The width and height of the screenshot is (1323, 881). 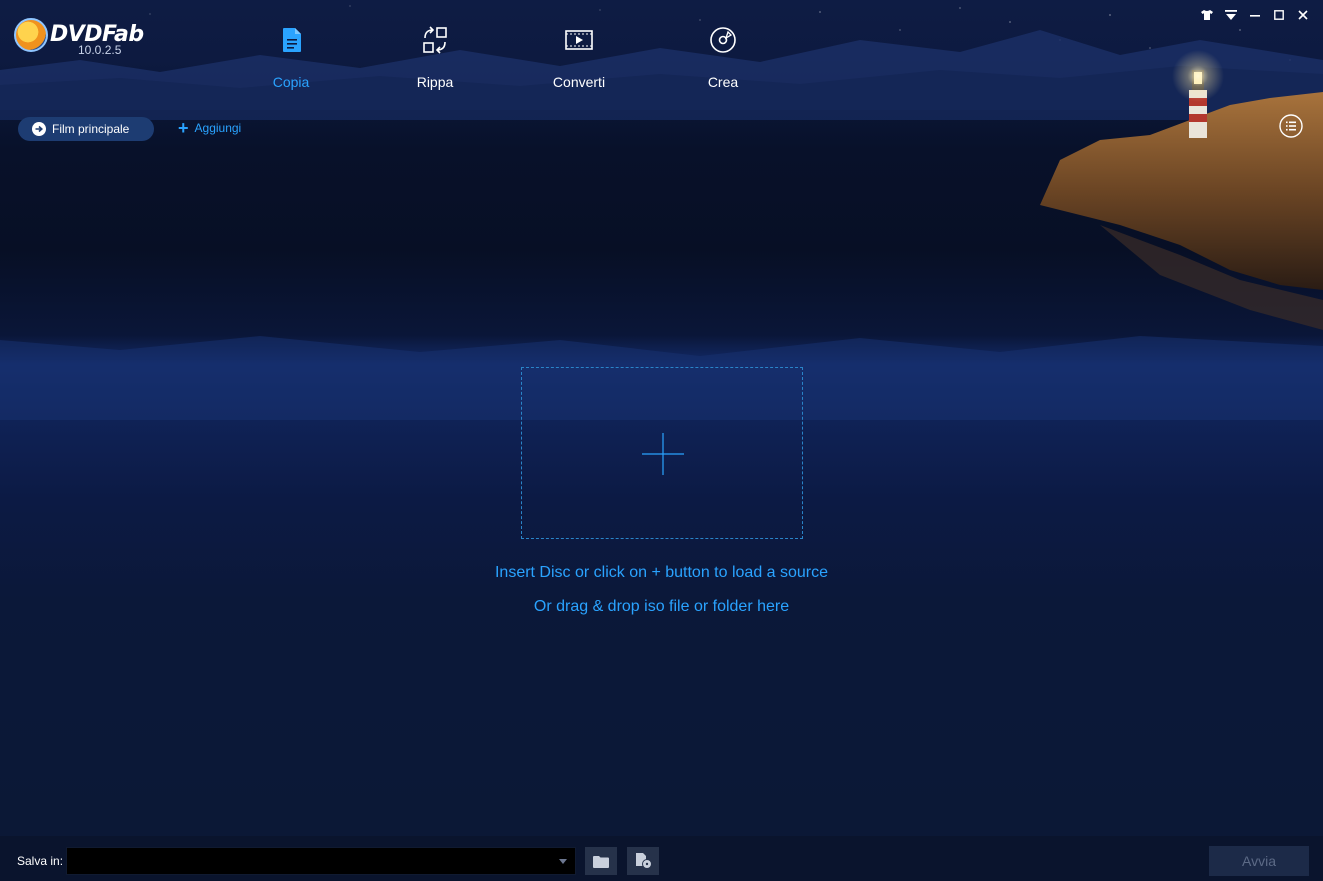 I want to click on list-icon, so click(x=1291, y=126).